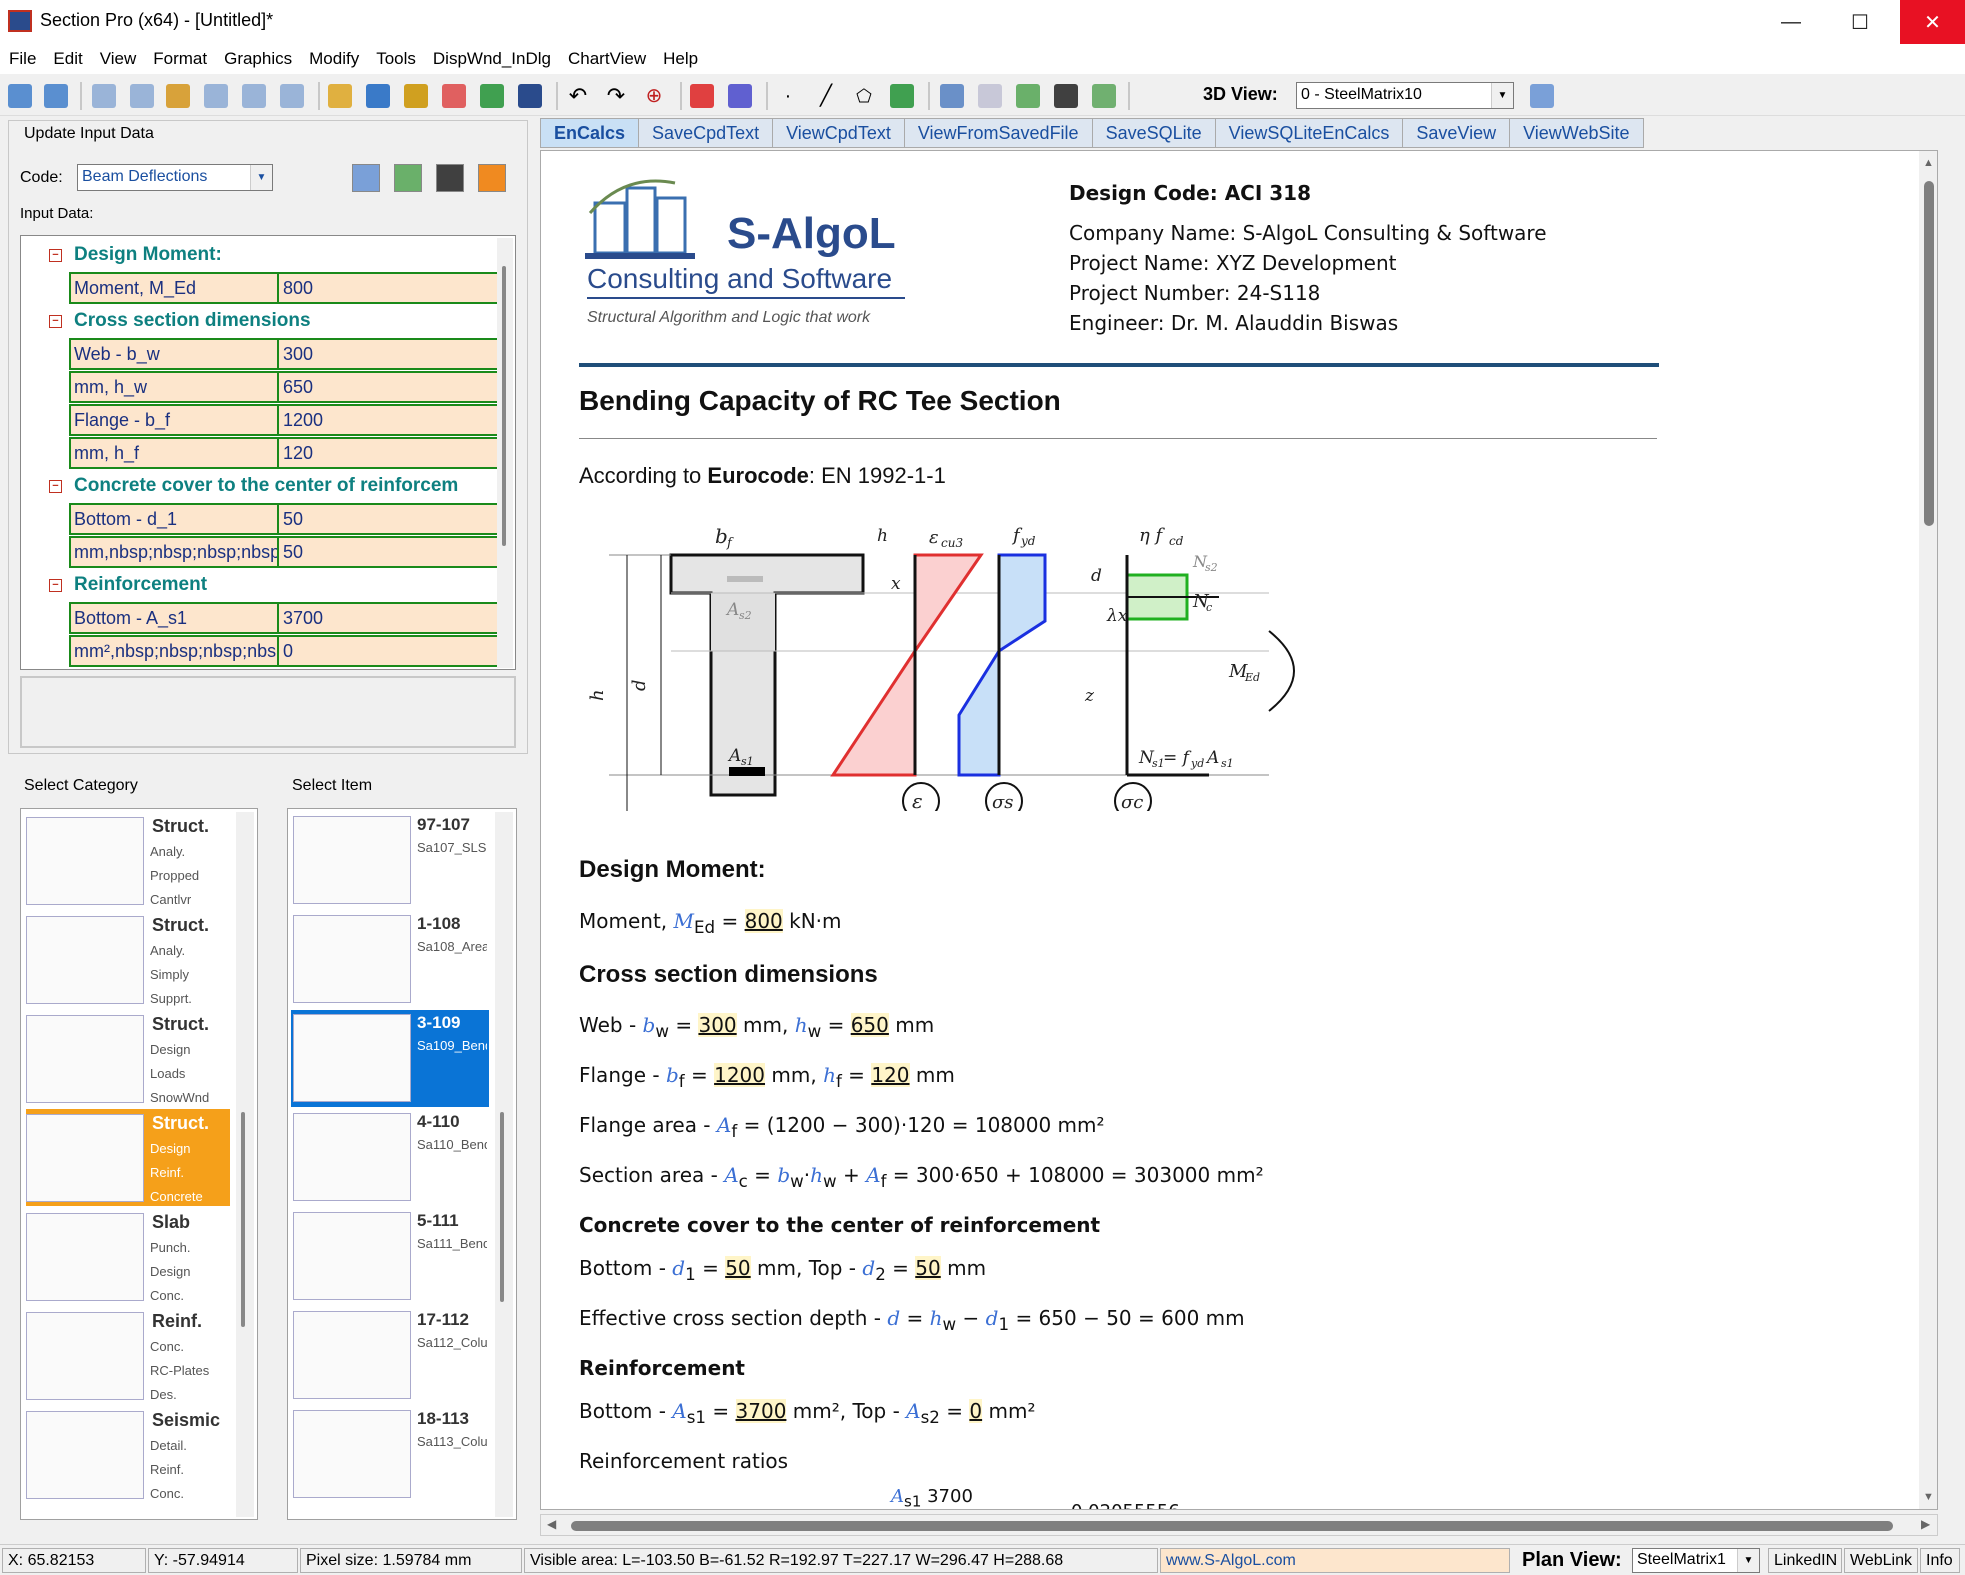 The image size is (1965, 1575). What do you see at coordinates (254, 96) in the screenshot?
I see `grid-icon` at bounding box center [254, 96].